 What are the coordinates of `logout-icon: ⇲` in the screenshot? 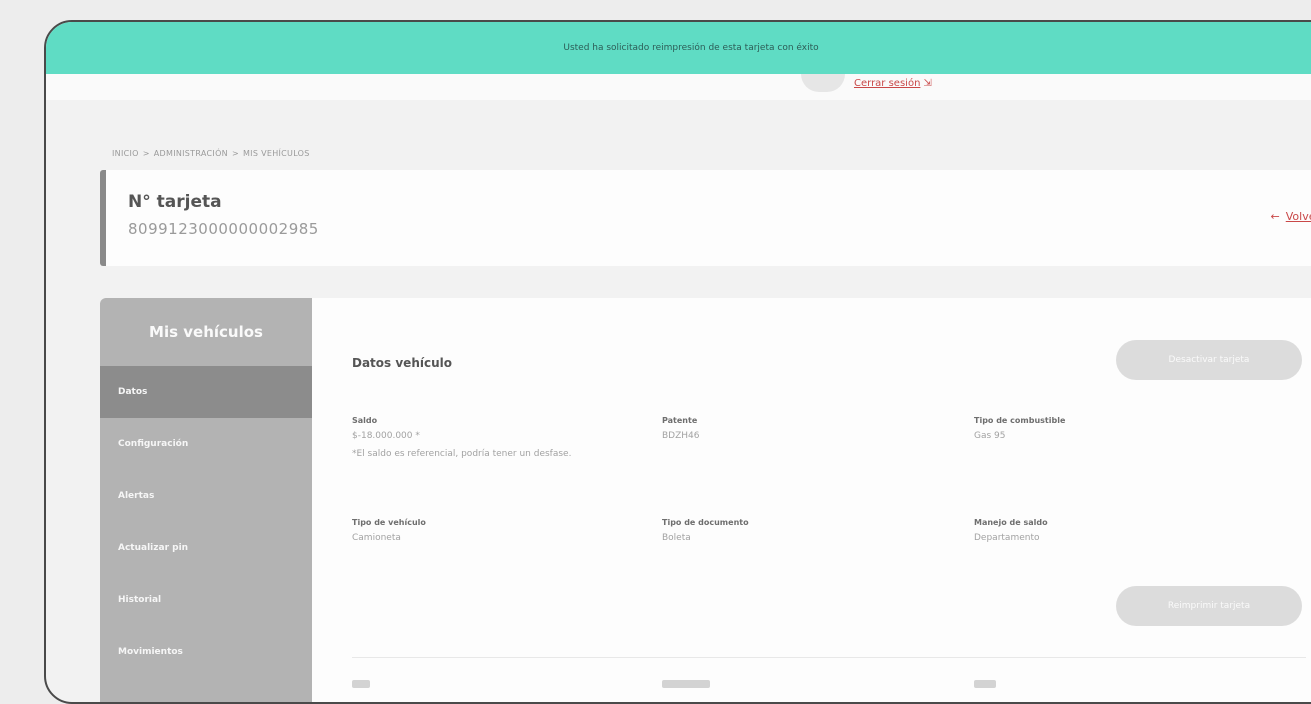 It's located at (927, 83).